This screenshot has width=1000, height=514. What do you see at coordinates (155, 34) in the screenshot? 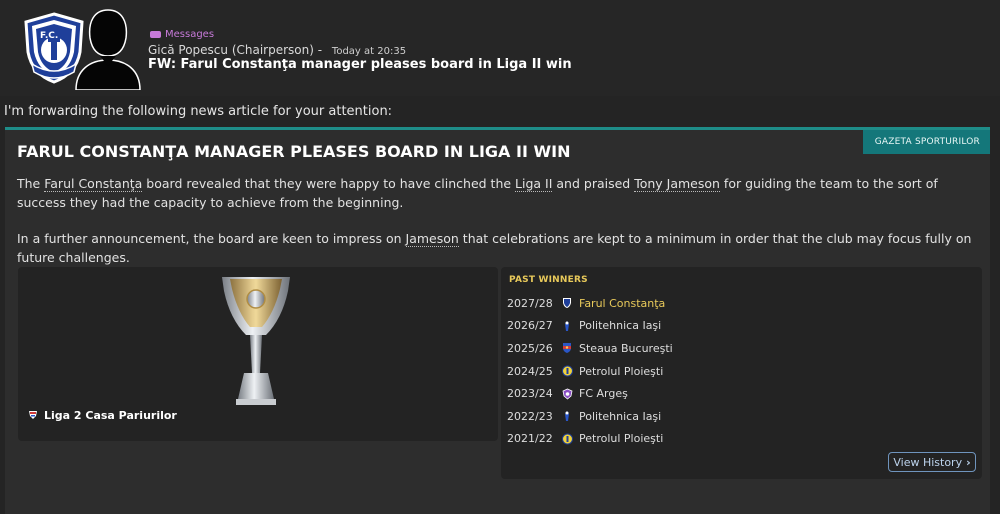
I see `messages-icon` at bounding box center [155, 34].